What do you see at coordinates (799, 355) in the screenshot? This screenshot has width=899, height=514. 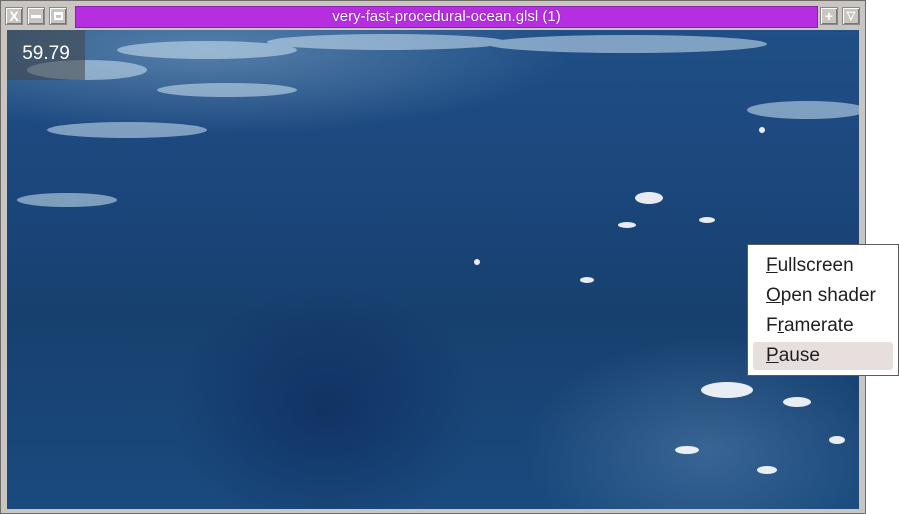 I see `menu-item-label: ause` at bounding box center [799, 355].